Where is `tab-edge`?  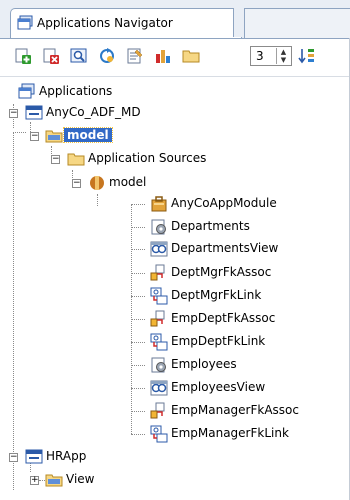 tab-edge is located at coordinates (237, 22).